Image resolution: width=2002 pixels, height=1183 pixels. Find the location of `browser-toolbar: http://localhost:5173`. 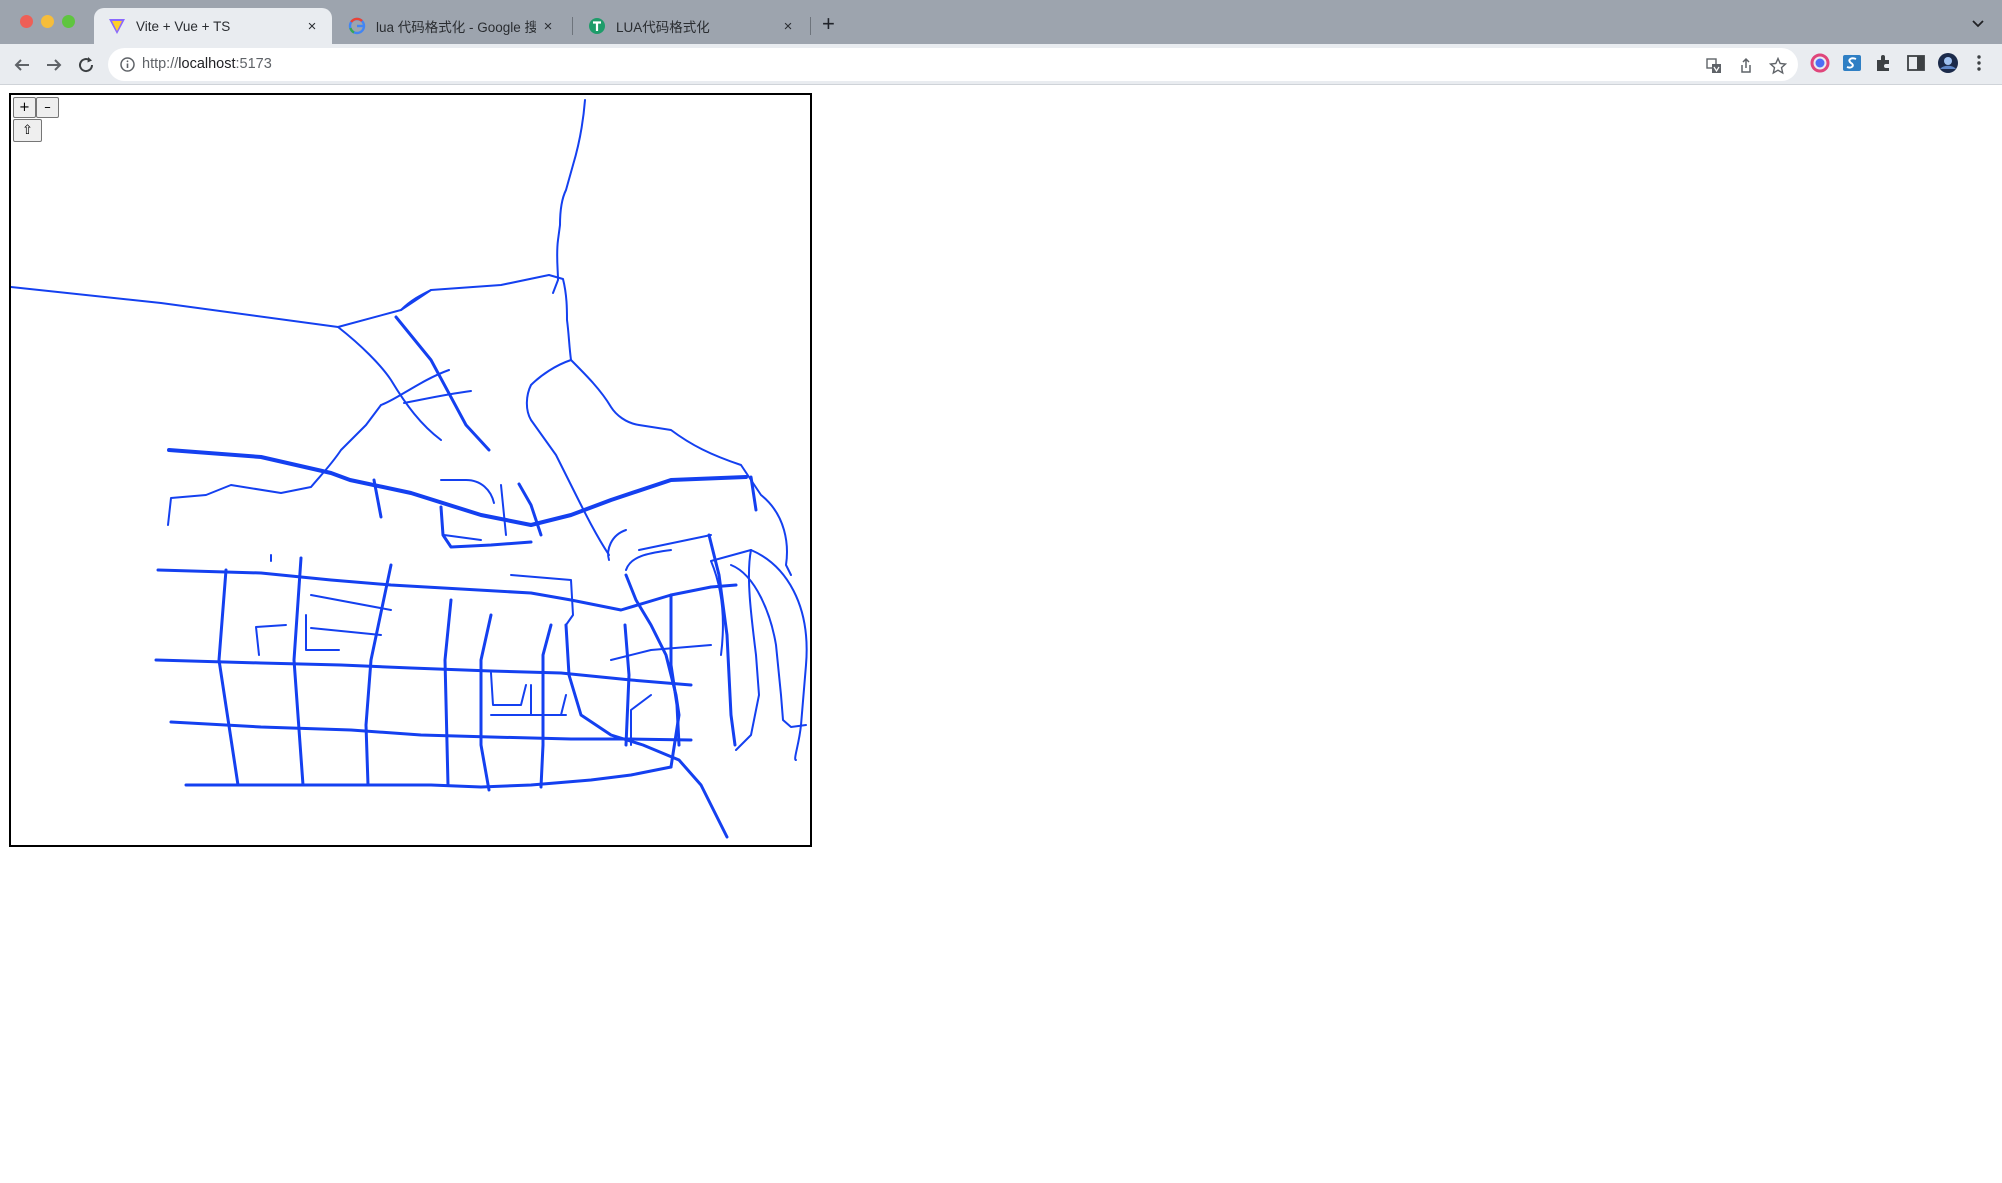

browser-toolbar: http://localhost:5173 is located at coordinates (1001, 64).